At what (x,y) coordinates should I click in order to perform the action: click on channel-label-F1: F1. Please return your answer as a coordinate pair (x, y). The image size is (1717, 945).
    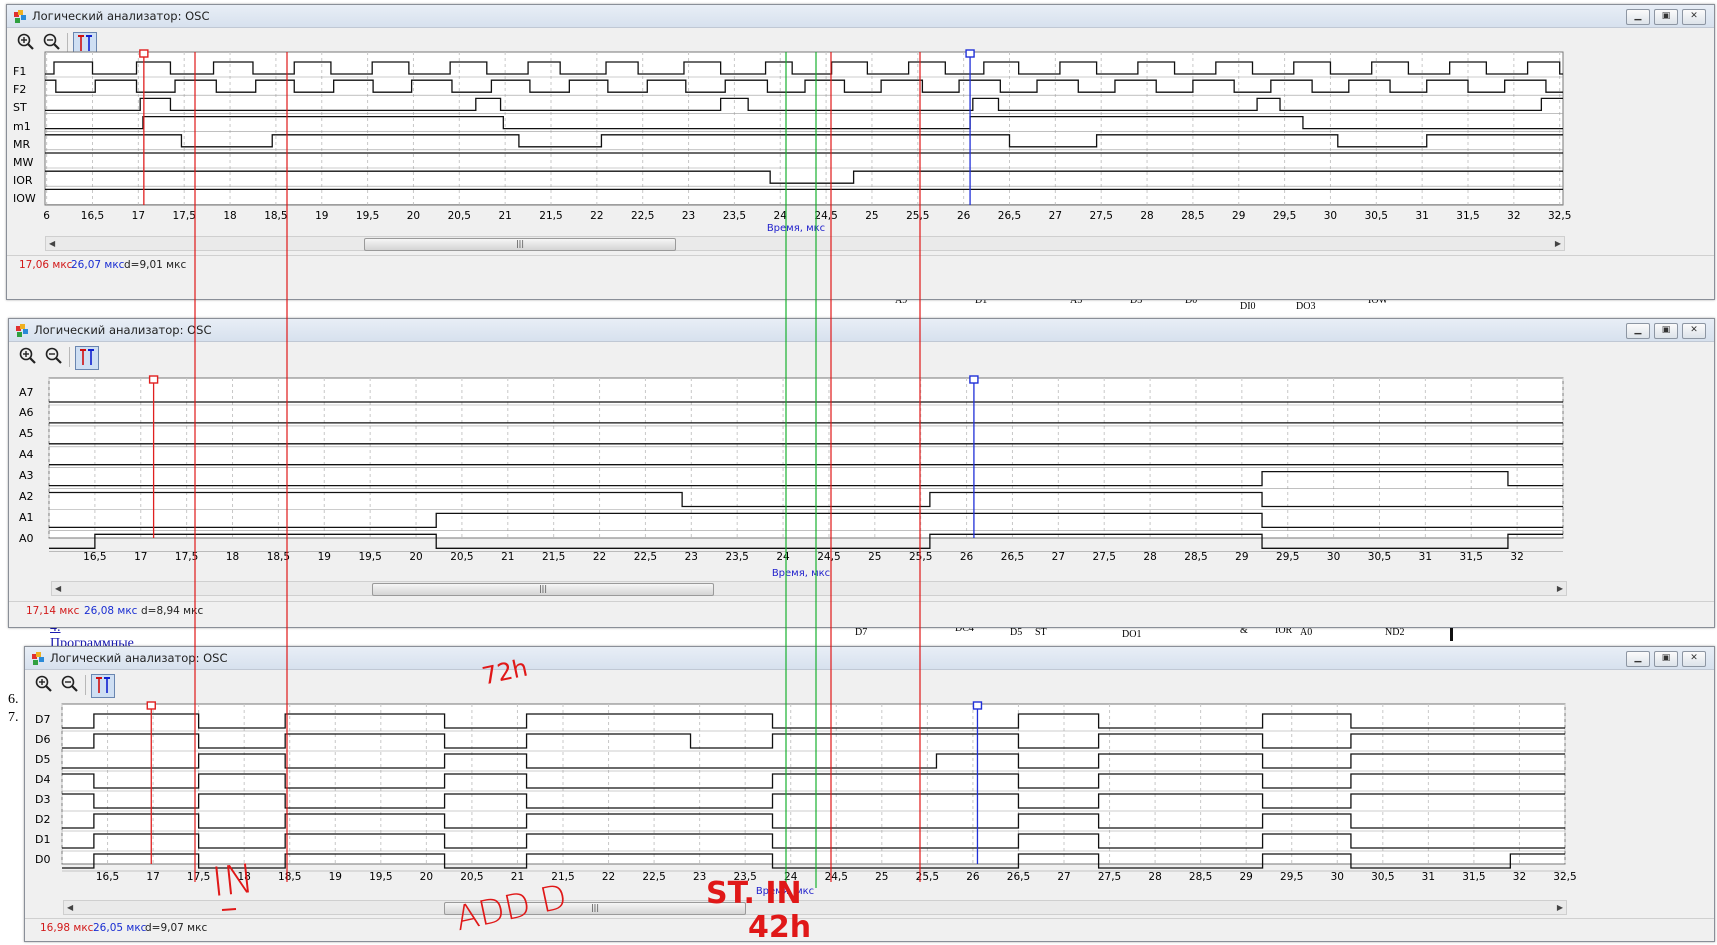
    Looking at the image, I should click on (20, 71).